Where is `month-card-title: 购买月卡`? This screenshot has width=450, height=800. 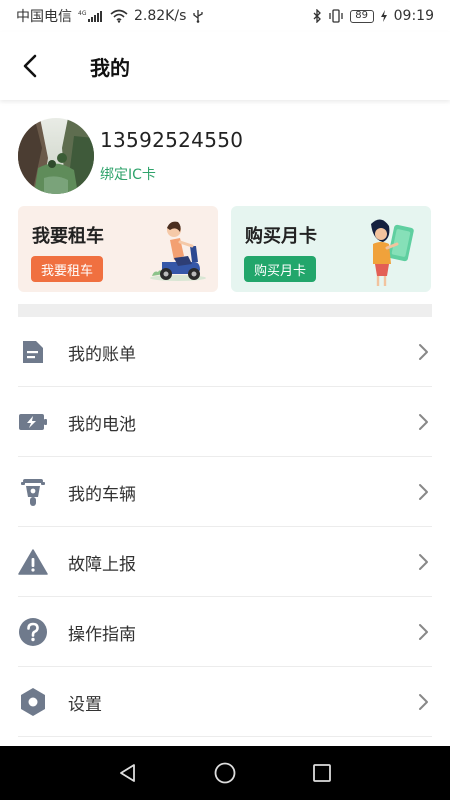 month-card-title: 购买月卡 is located at coordinates (281, 236).